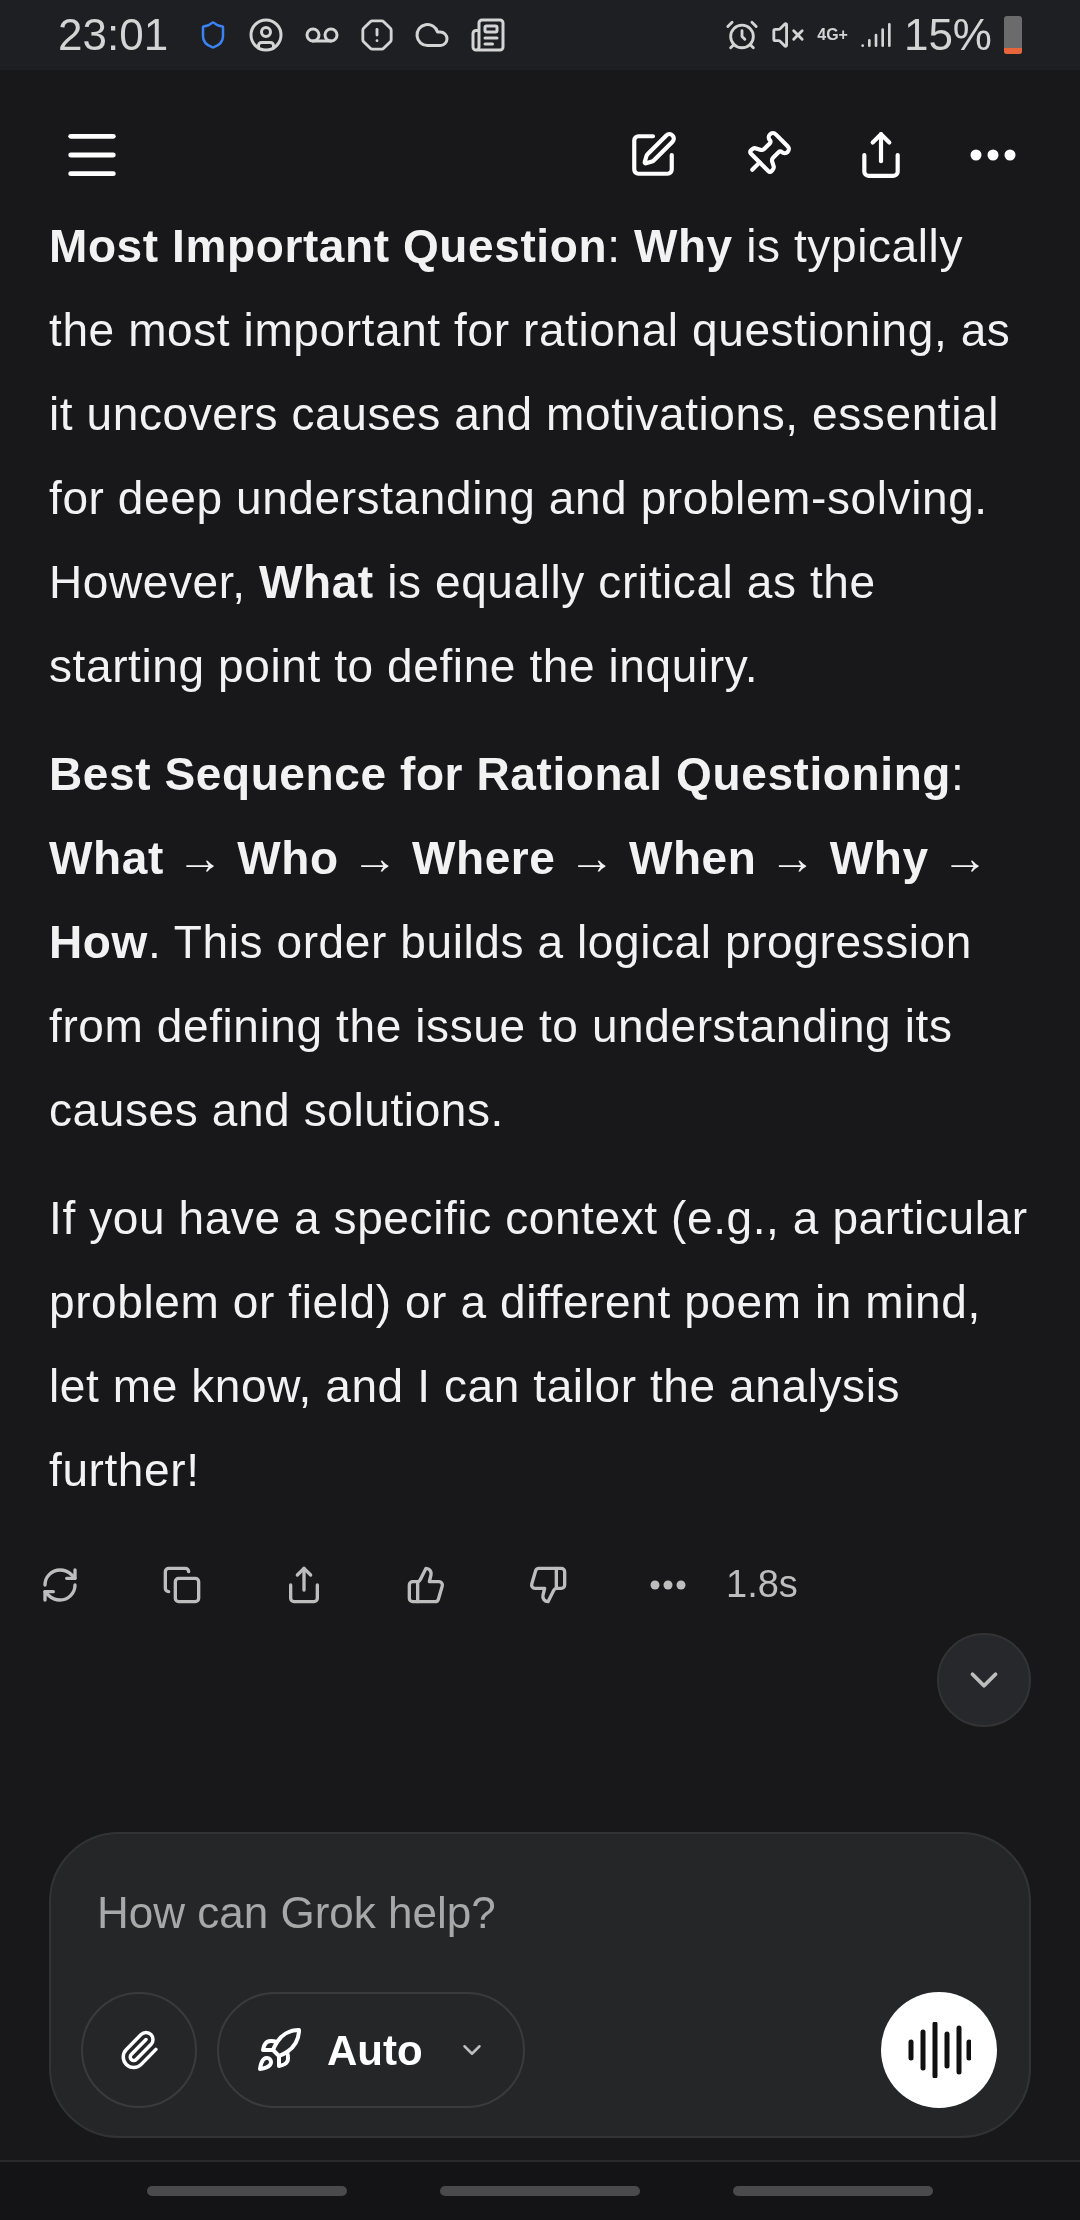 This screenshot has height=2220, width=1080. What do you see at coordinates (266, 35) in the screenshot?
I see `user-icon` at bounding box center [266, 35].